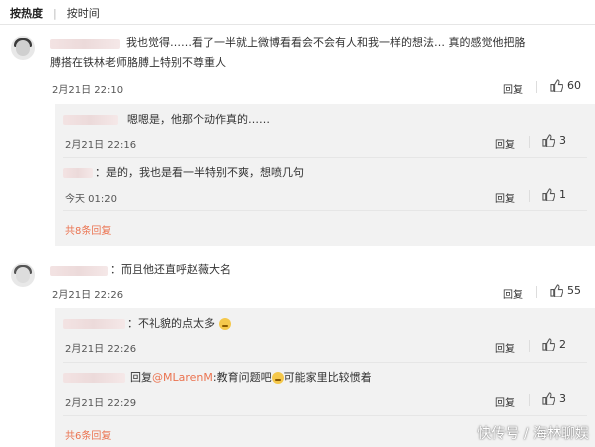 This screenshot has width=595, height=447. What do you see at coordinates (138, 62) in the screenshot?
I see `comment-text: 膊搭在铁林老师胳膊上特别不尊重人` at bounding box center [138, 62].